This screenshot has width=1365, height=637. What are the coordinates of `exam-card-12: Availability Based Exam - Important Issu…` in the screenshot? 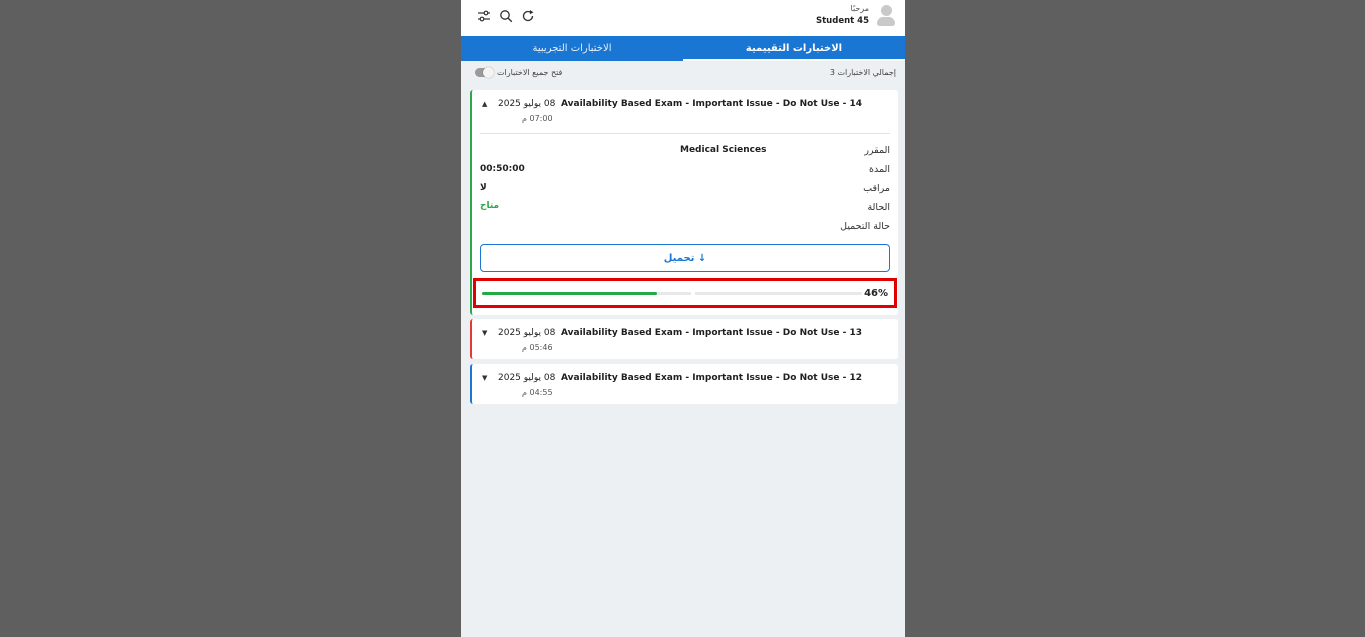 It's located at (684, 384).